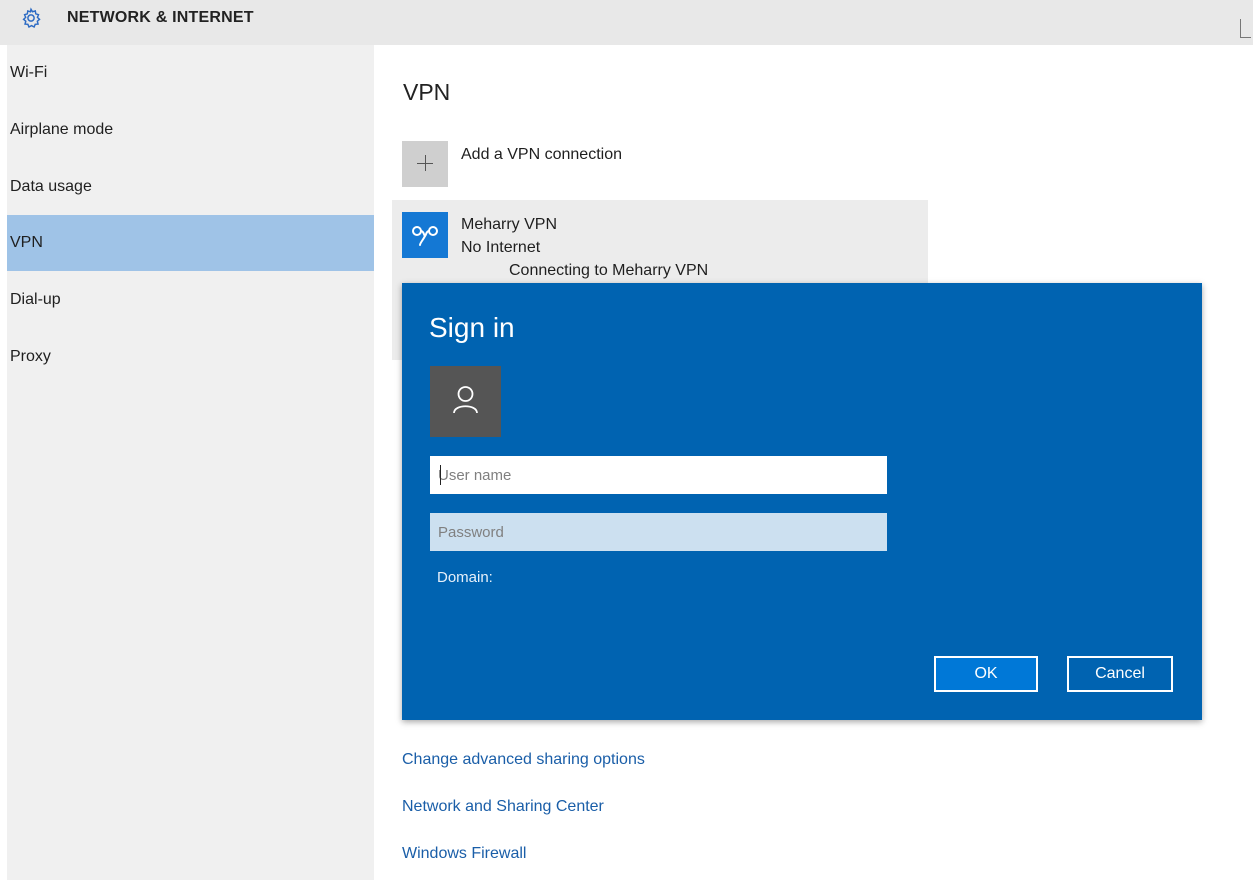 This screenshot has height=880, width=1253. Describe the element at coordinates (501, 247) in the screenshot. I see `vpn-status: No Internet` at that location.